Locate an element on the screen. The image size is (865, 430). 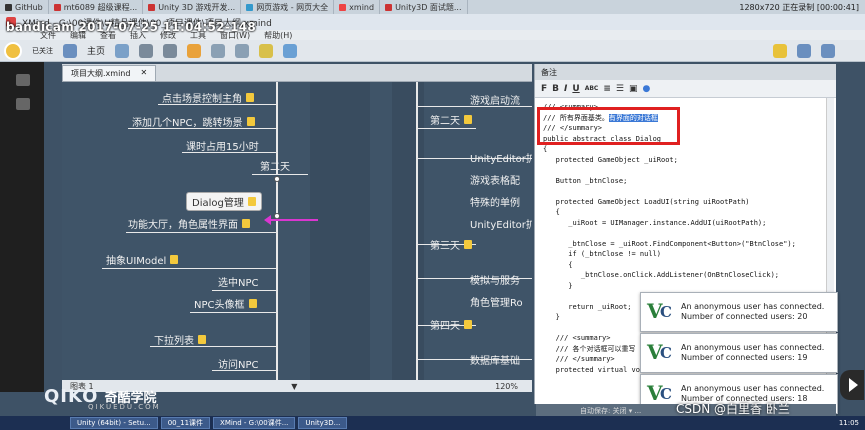
overview-icon is located at coordinates (23, 104).